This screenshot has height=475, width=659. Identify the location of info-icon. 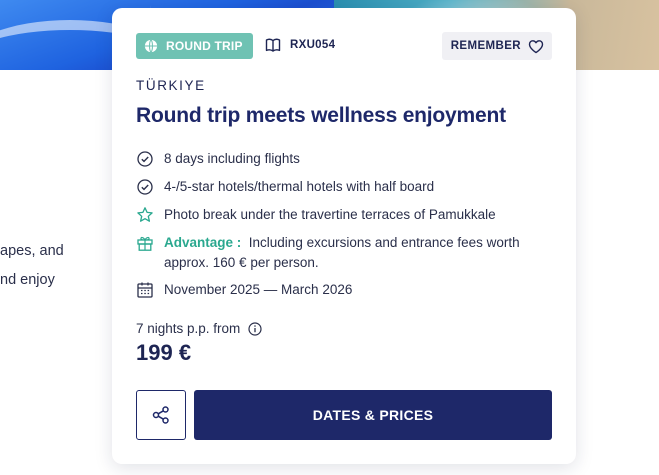
(255, 328).